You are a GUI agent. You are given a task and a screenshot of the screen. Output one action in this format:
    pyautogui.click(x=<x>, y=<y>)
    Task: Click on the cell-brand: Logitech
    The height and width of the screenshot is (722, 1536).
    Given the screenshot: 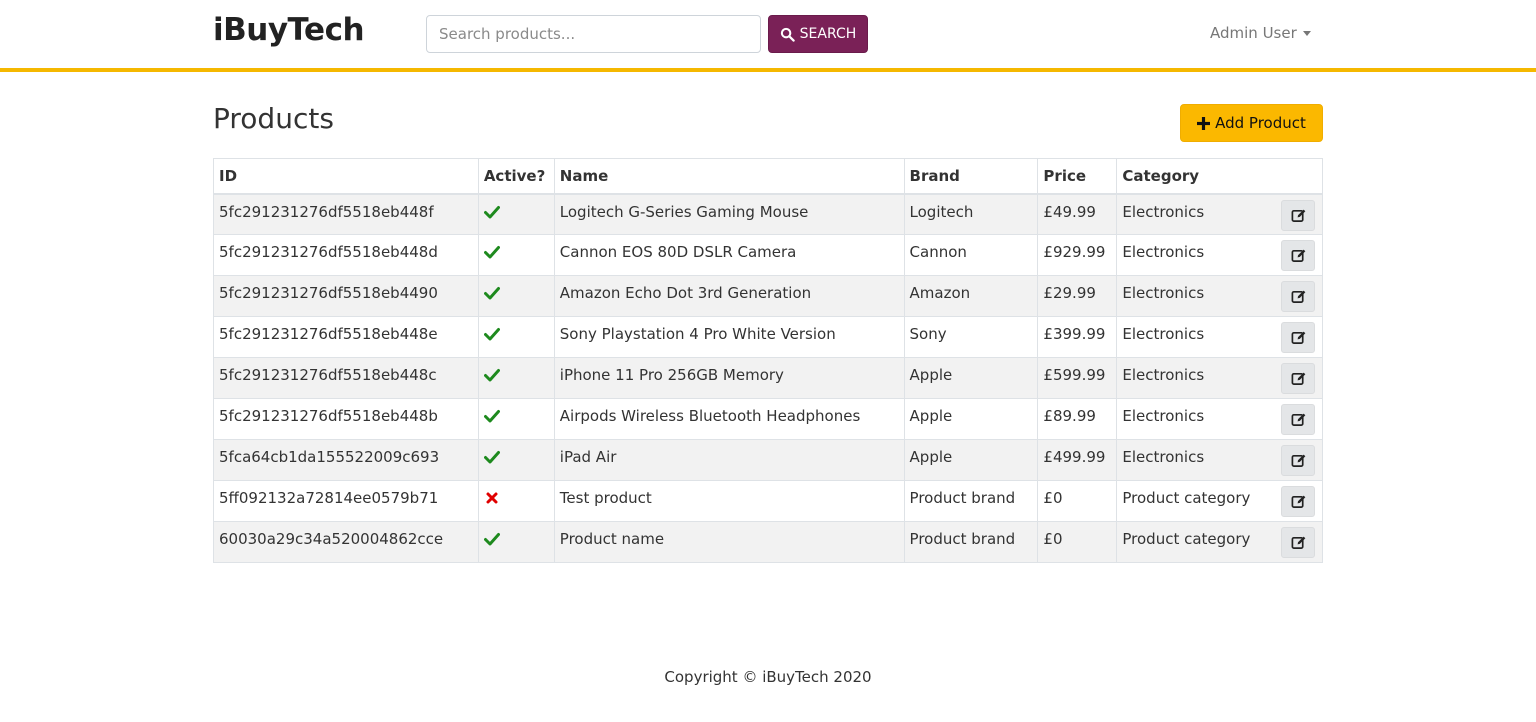 What is the action you would take?
    pyautogui.click(x=971, y=214)
    